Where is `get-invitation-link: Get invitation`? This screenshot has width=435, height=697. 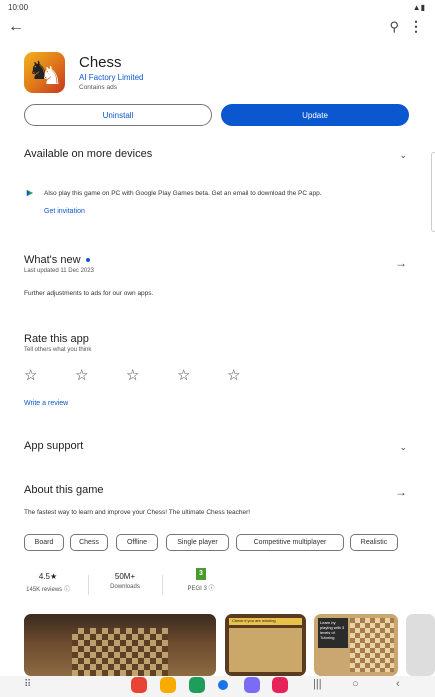 get-invitation-link: Get invitation is located at coordinates (64, 211).